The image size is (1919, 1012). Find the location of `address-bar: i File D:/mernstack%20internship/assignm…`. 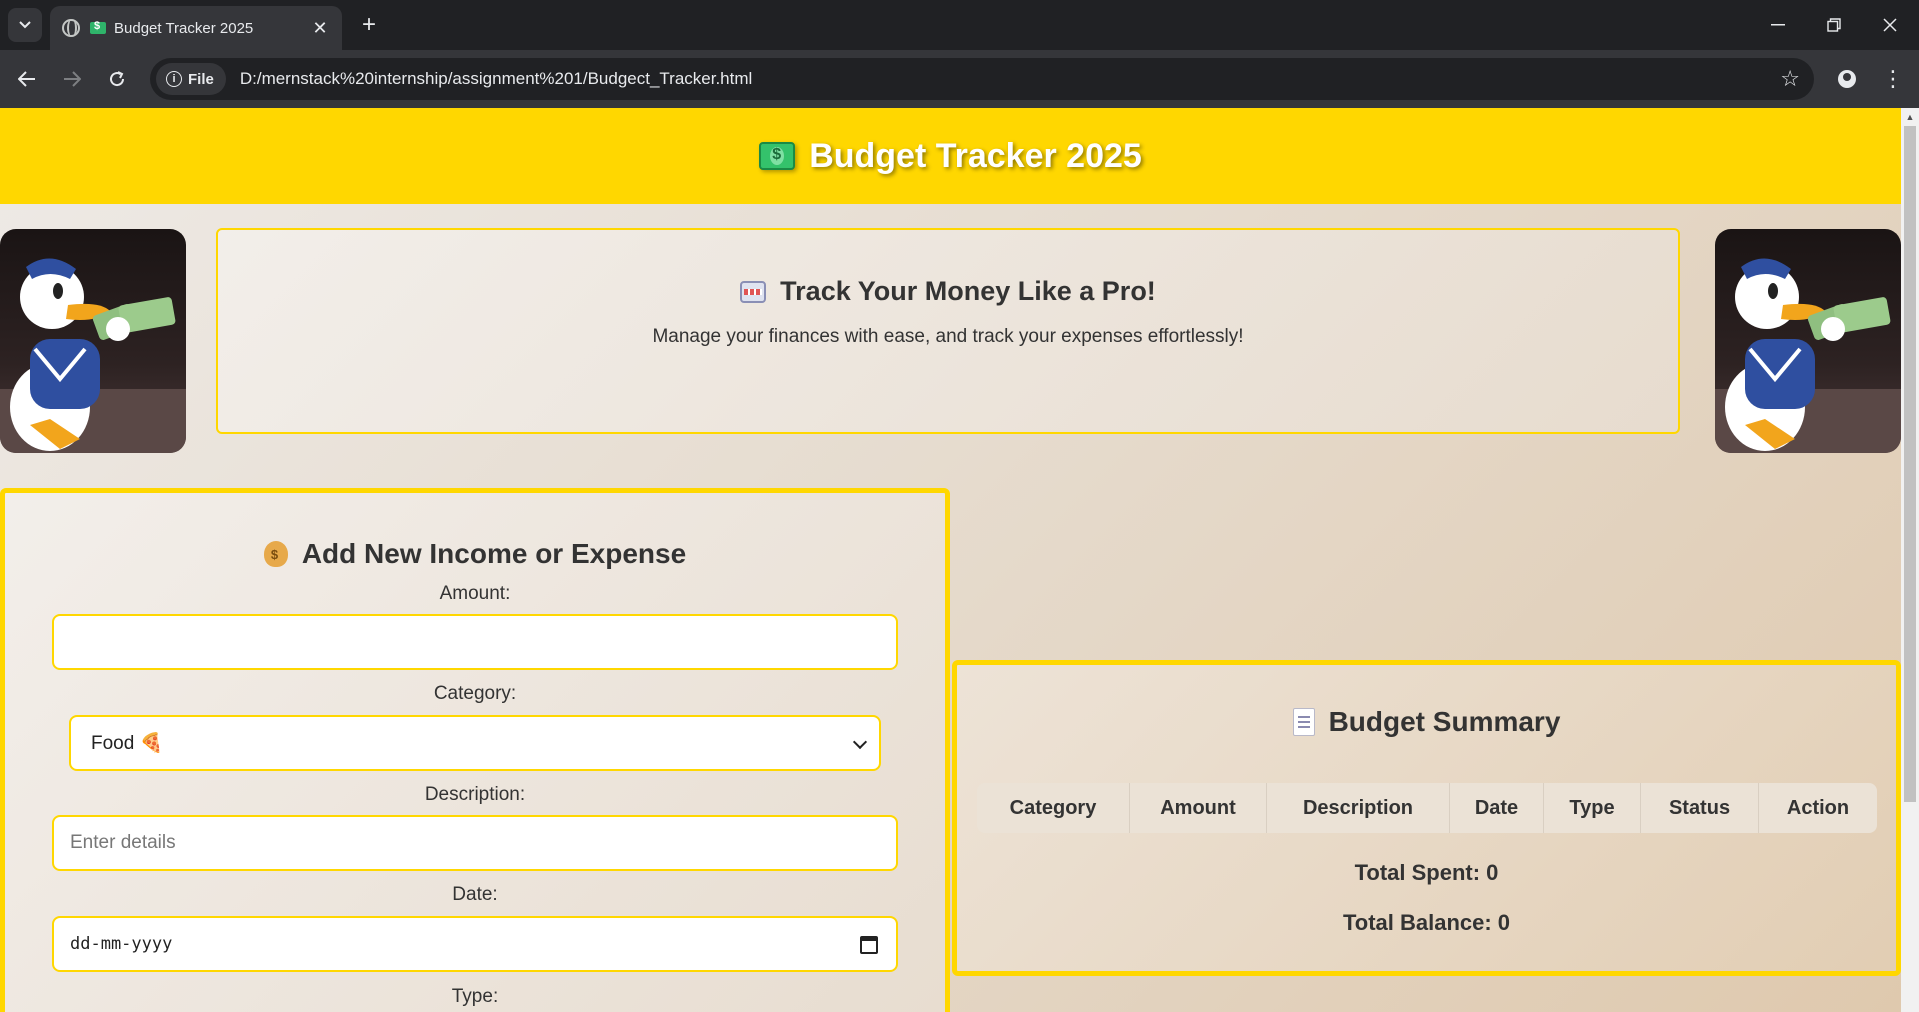

address-bar: i File D:/mernstack%20internship/assignm… is located at coordinates (982, 79).